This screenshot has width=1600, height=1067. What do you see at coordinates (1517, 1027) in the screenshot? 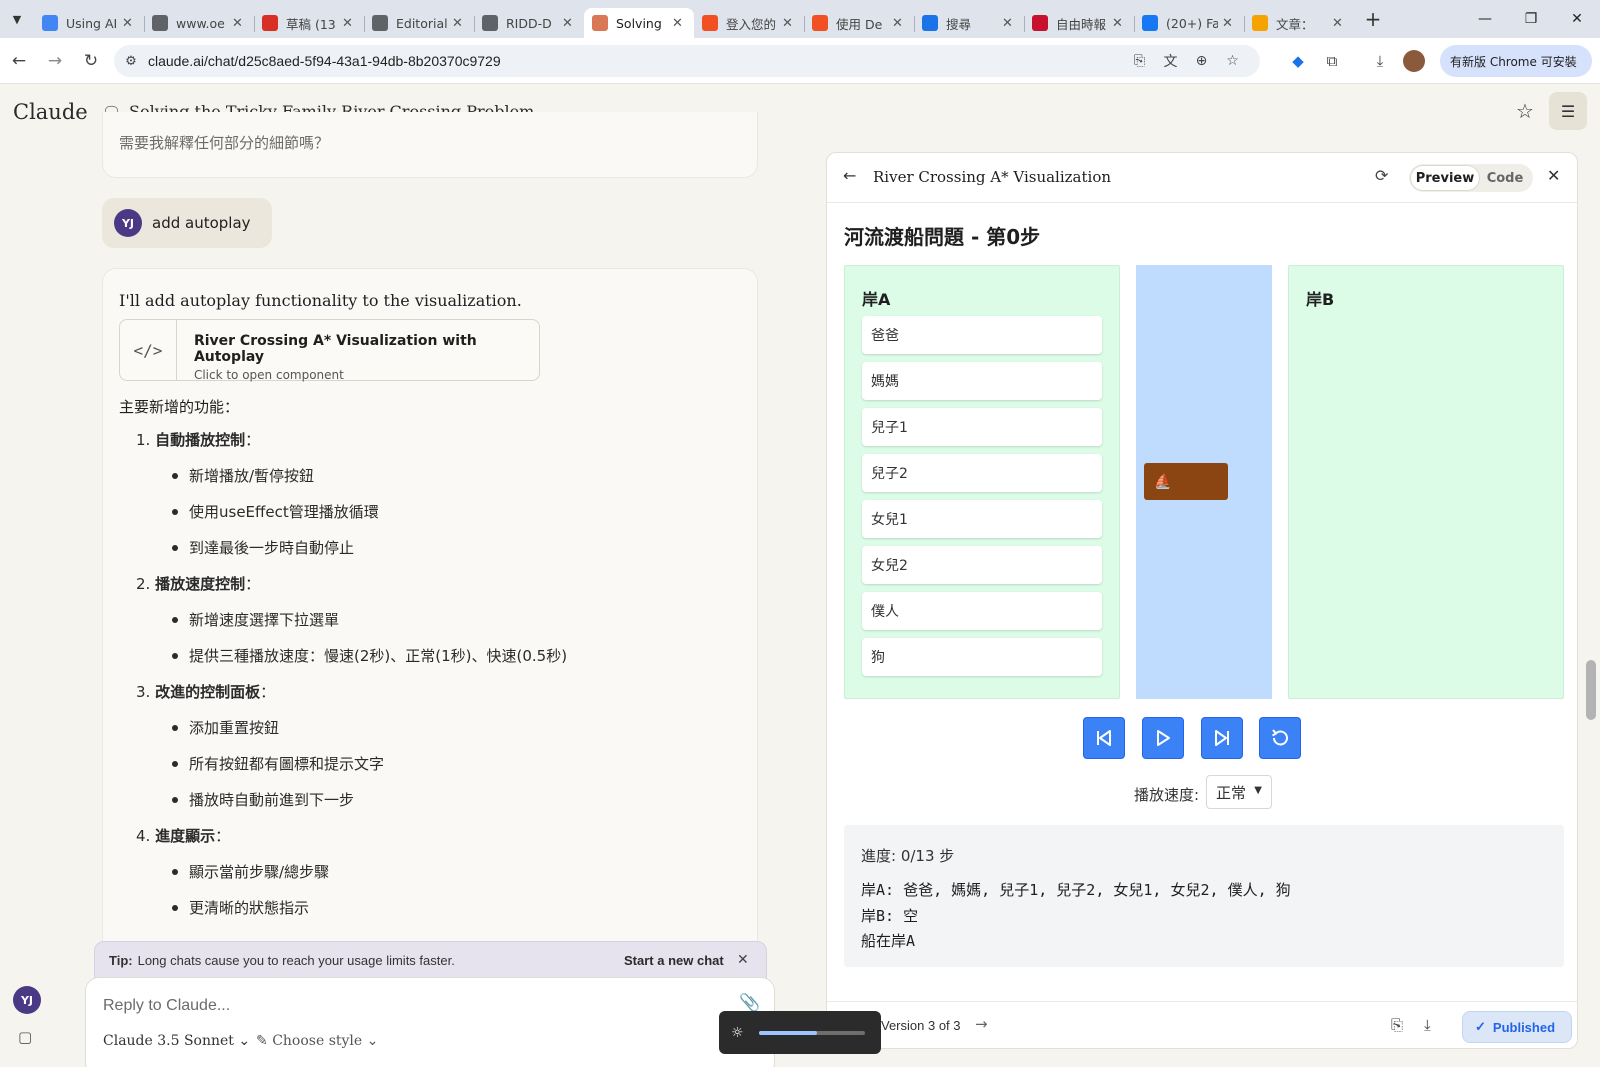
I see `published-button: ✓ Published` at bounding box center [1517, 1027].